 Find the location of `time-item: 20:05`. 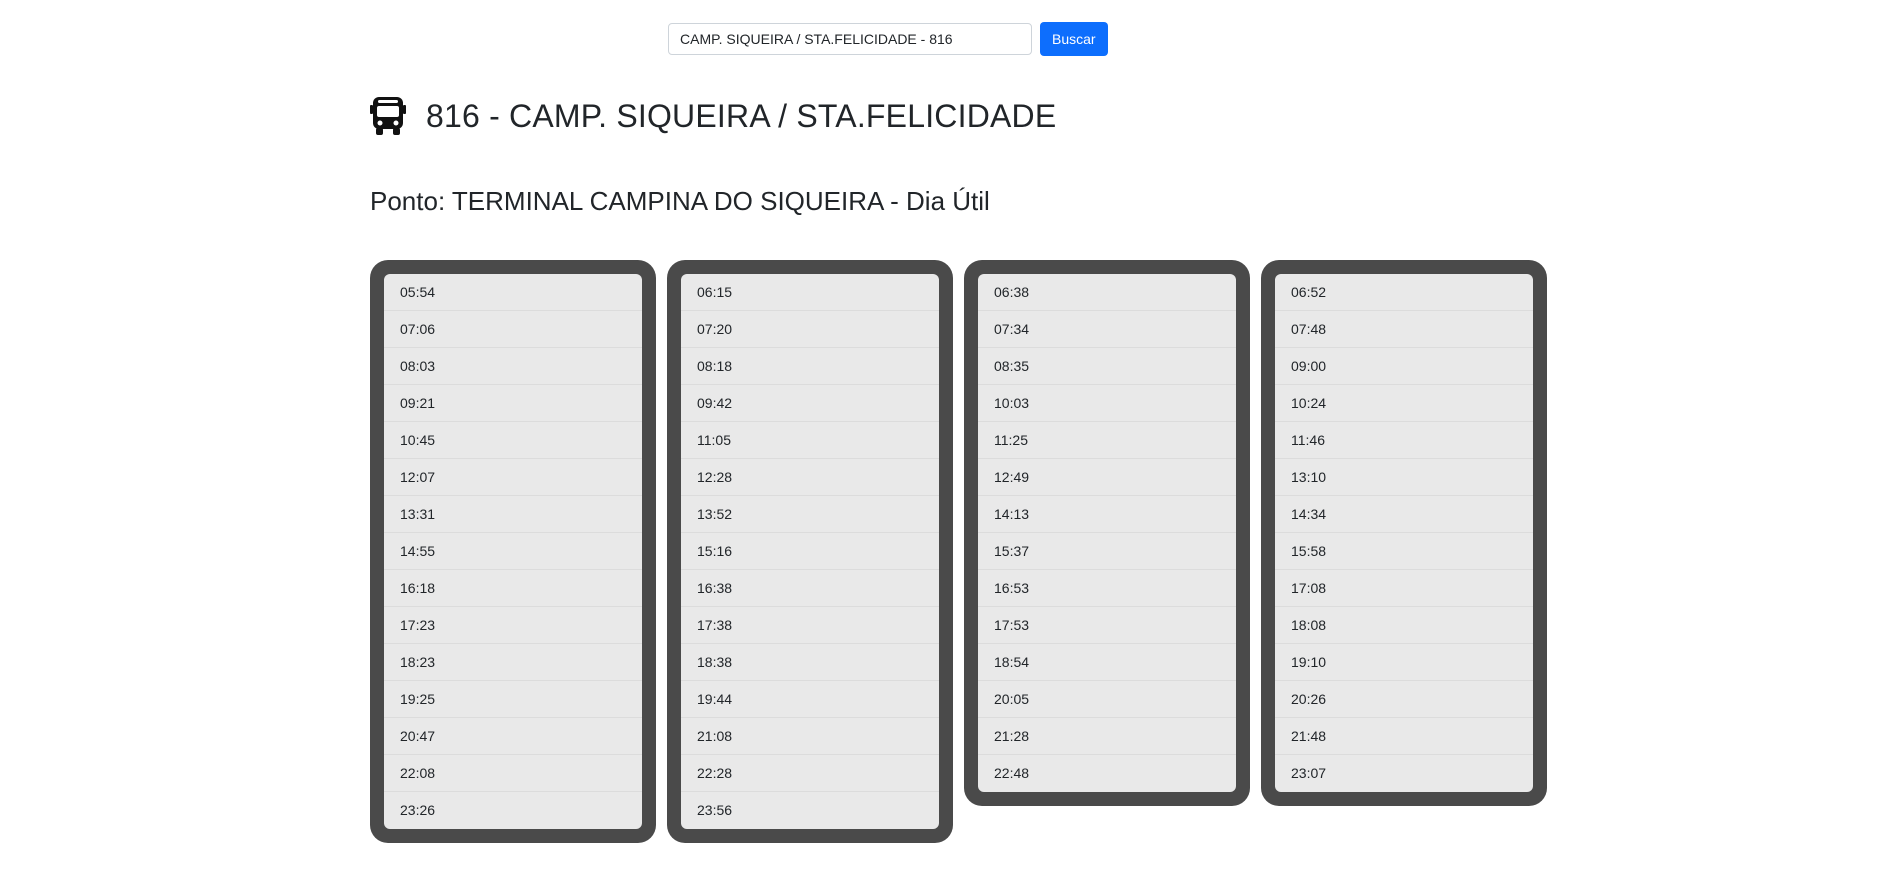

time-item: 20:05 is located at coordinates (1107, 699).